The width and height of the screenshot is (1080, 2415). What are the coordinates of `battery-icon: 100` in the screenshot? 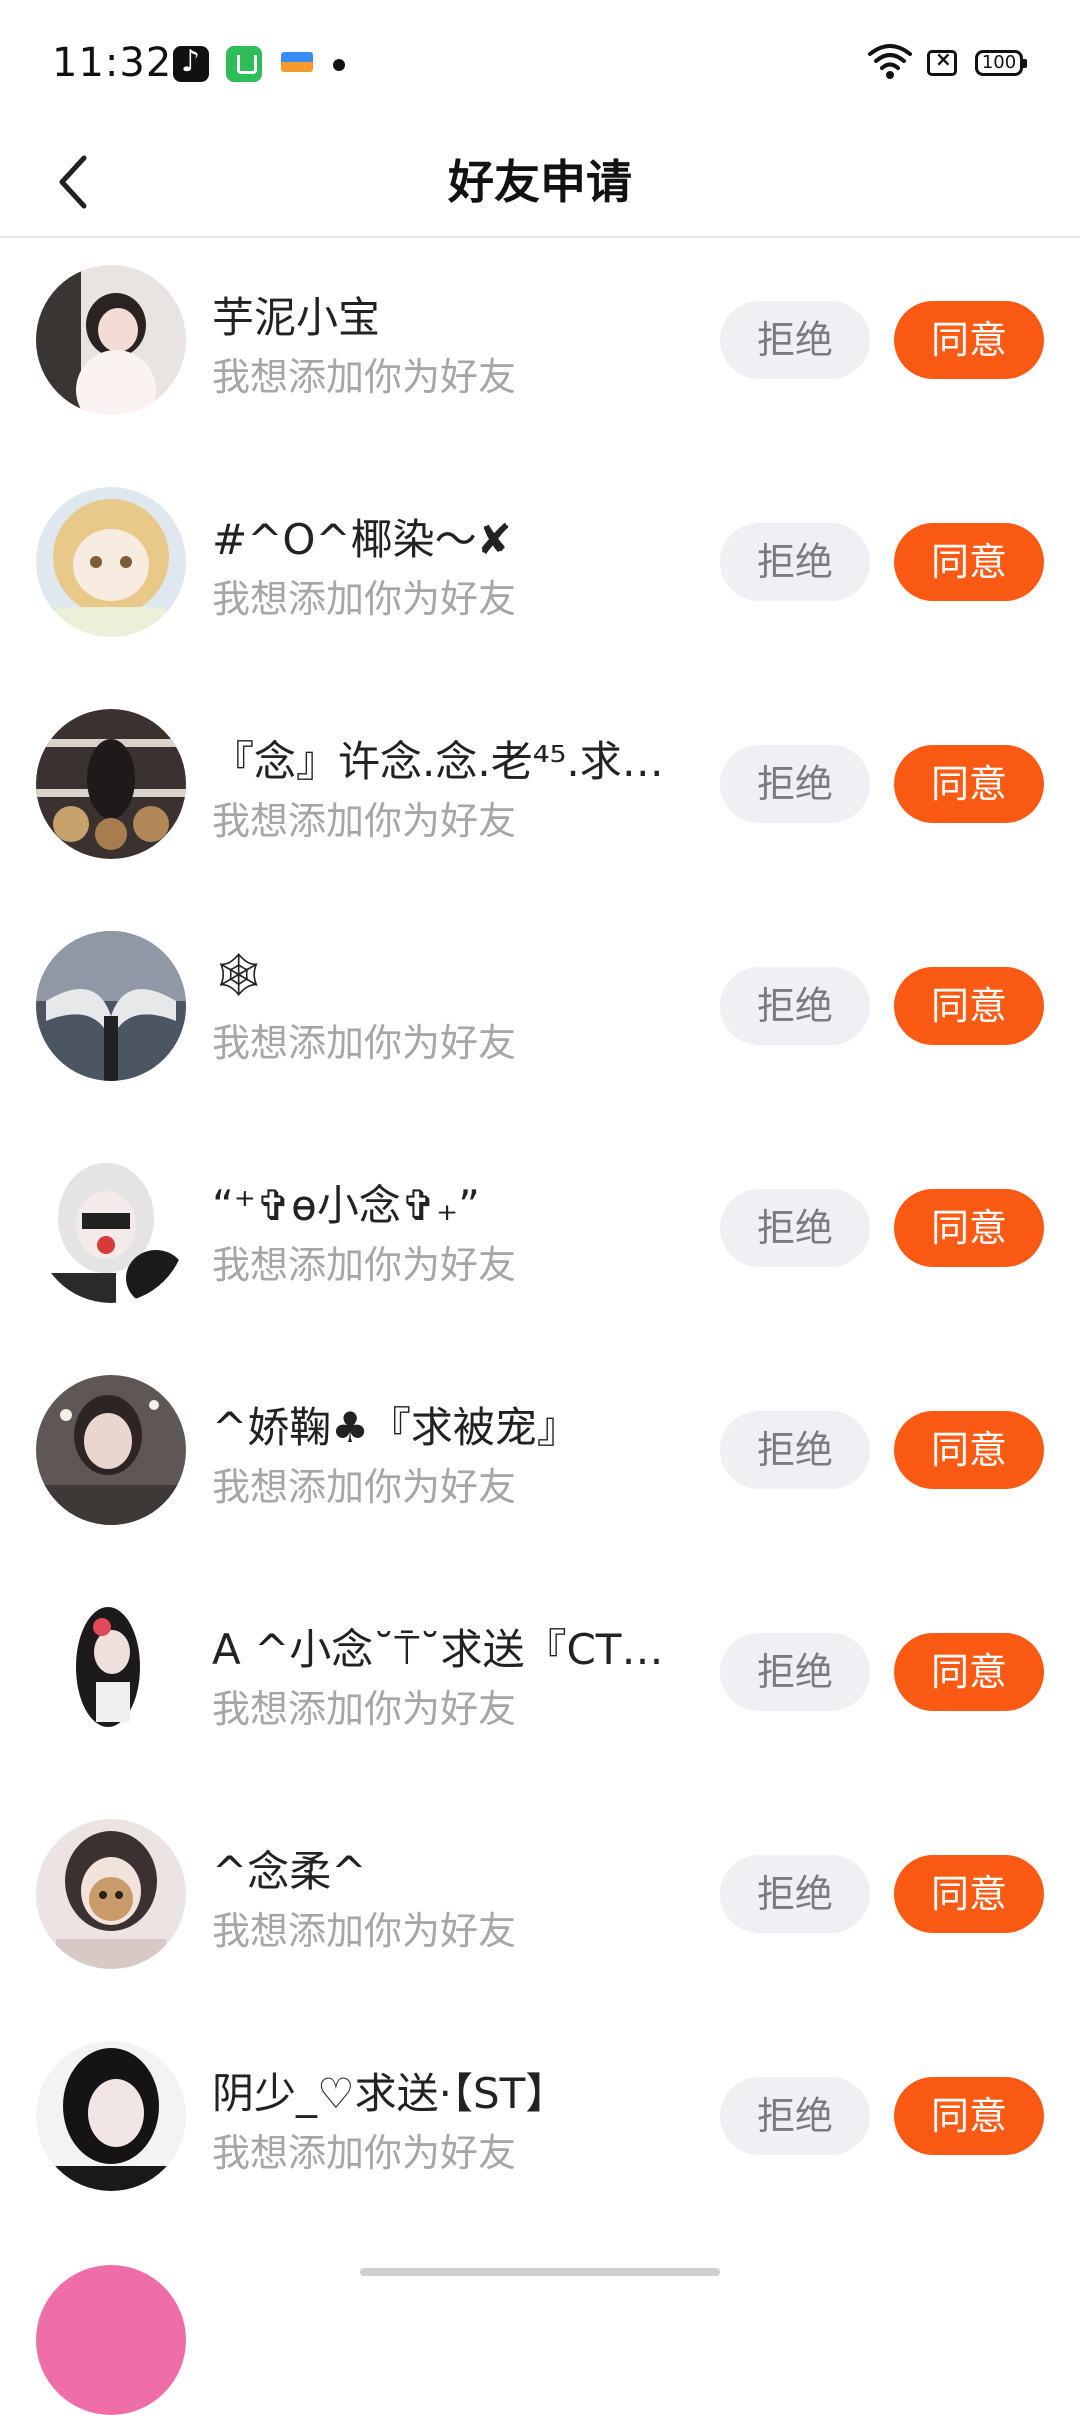 It's located at (1001, 63).